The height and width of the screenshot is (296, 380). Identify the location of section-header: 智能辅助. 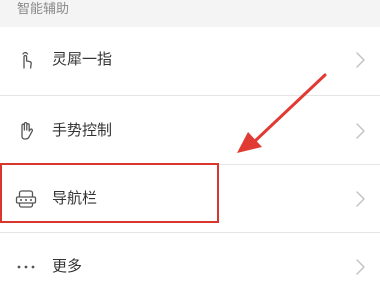
(190, 13).